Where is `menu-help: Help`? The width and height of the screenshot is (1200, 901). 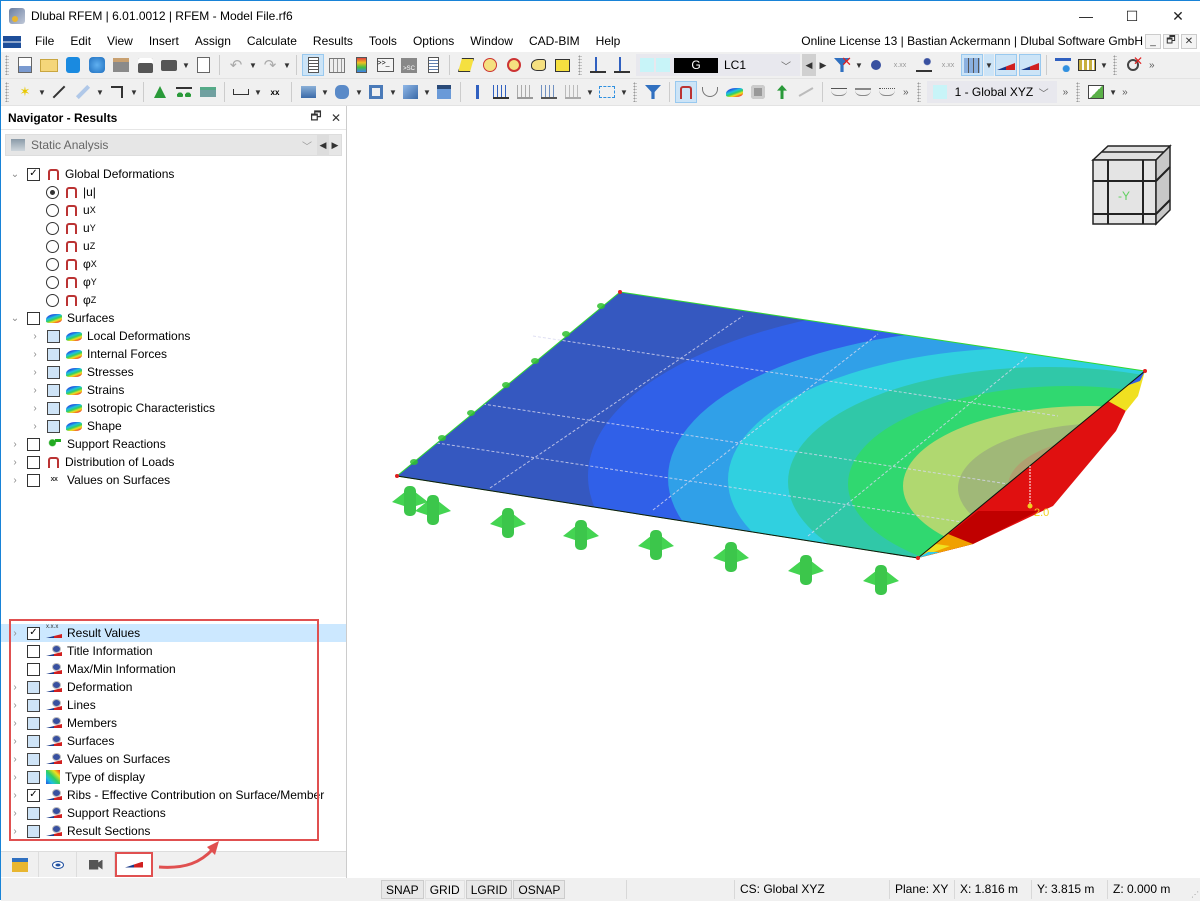
menu-help: Help is located at coordinates (608, 41).